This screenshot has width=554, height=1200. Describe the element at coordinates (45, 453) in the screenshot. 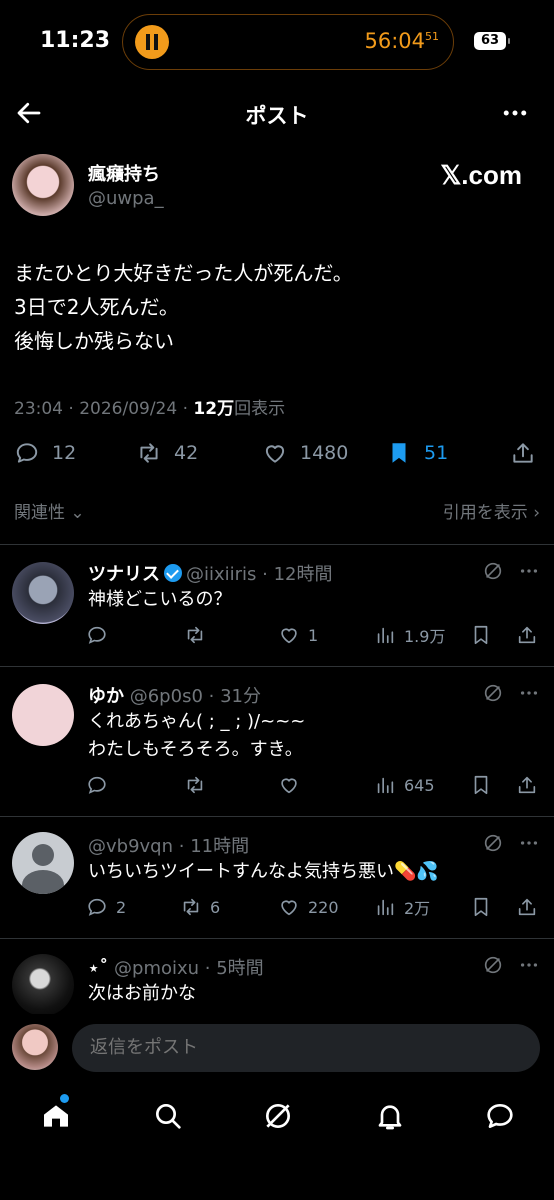

I see `reply-button: 12` at that location.